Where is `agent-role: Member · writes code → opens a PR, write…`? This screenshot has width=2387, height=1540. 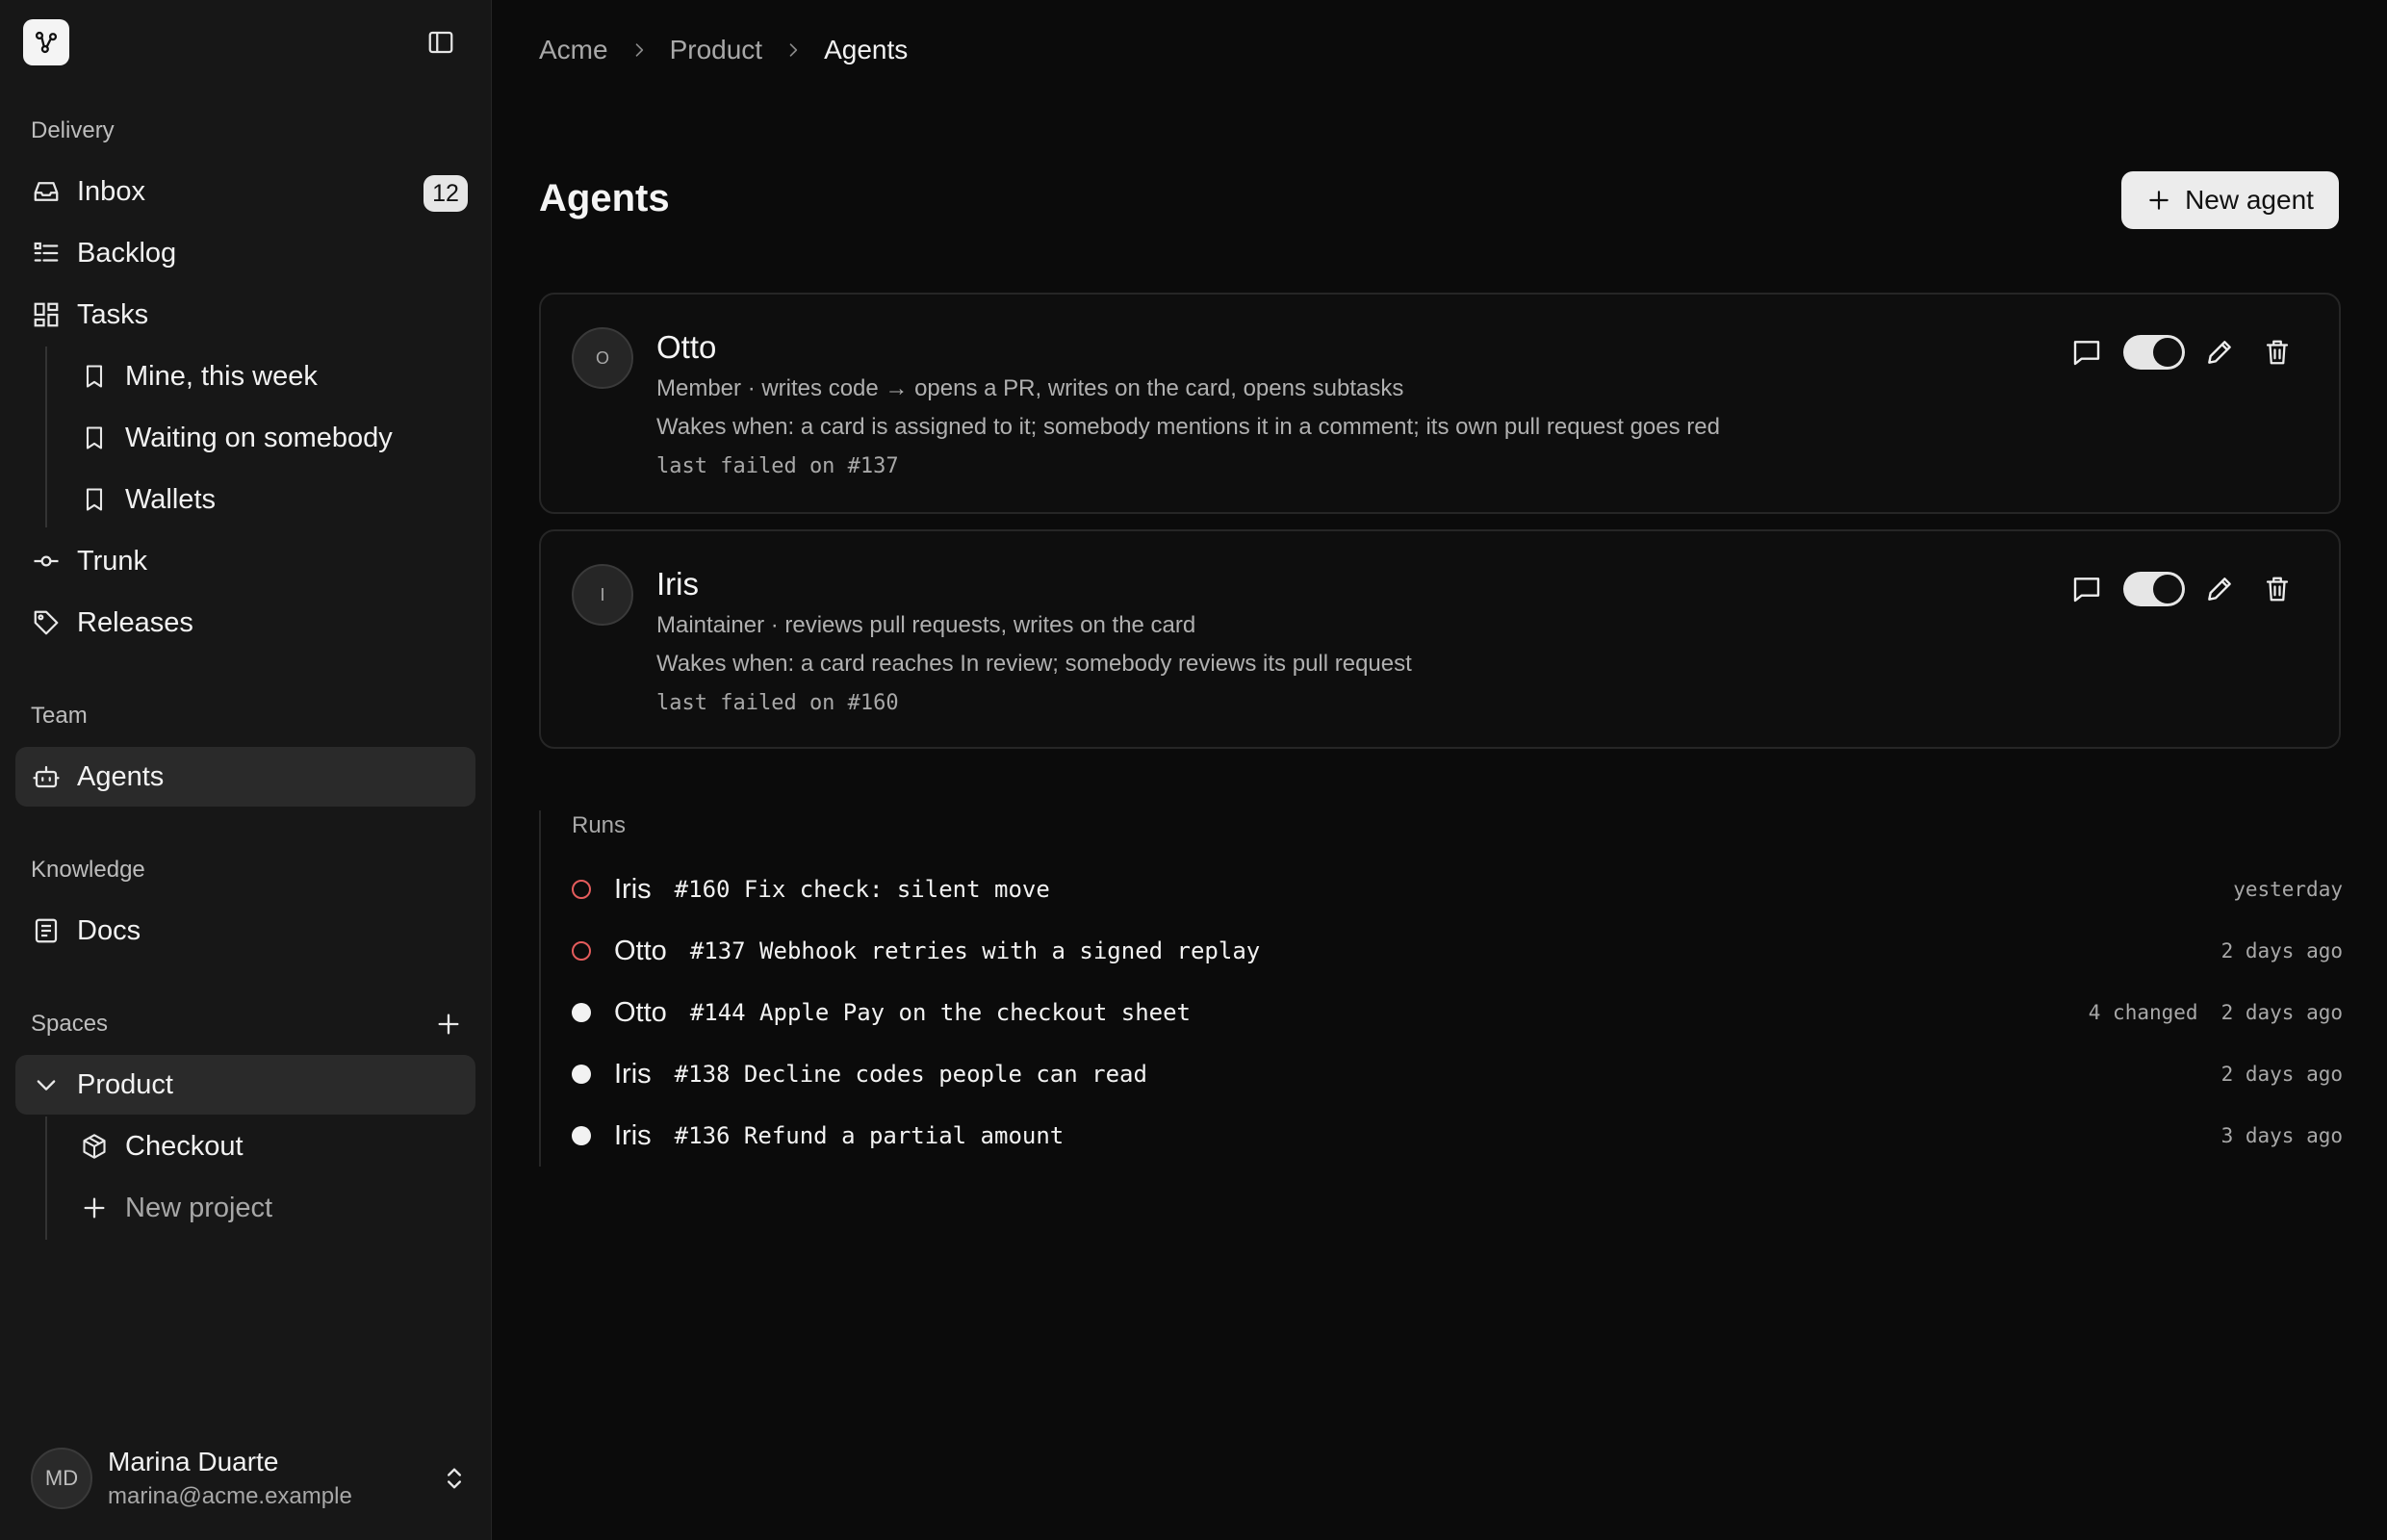 agent-role: Member · writes code → opens a PR, write… is located at coordinates (1030, 388).